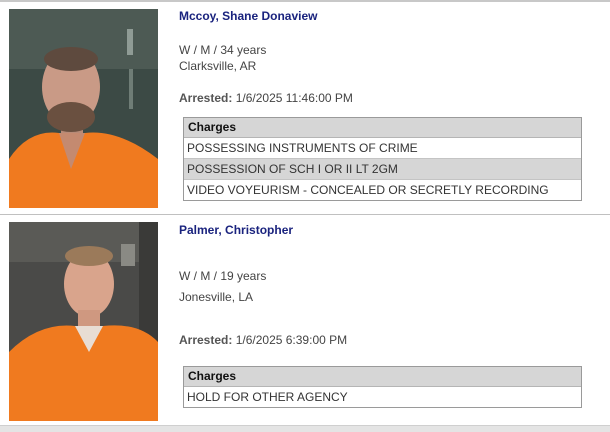 The width and height of the screenshot is (610, 432). What do you see at coordinates (223, 276) in the screenshot?
I see `demographics-2: W / M / 19 years` at bounding box center [223, 276].